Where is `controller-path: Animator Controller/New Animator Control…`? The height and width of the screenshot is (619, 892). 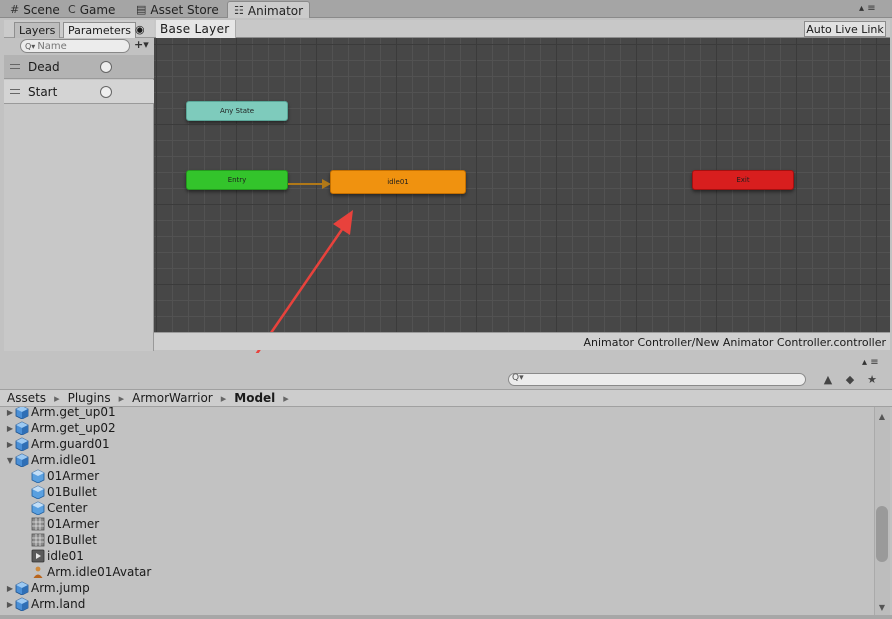 controller-path: Animator Controller/New Animator Control… is located at coordinates (734, 342).